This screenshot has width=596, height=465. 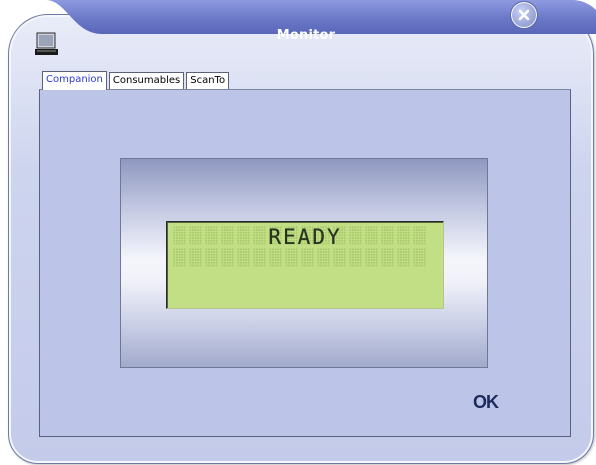 I want to click on window-title: Monitor, so click(x=306, y=35).